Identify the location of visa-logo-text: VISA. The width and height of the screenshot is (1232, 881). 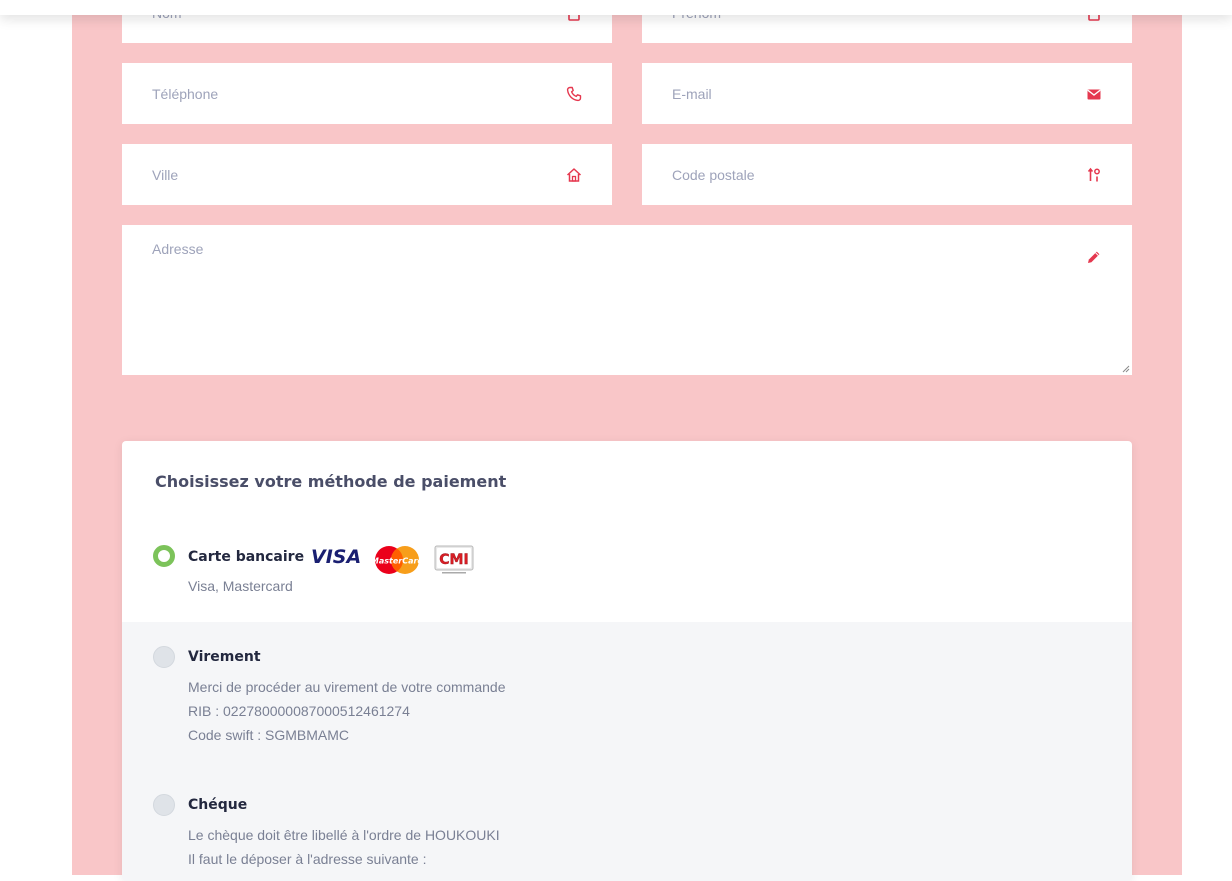
(336, 556).